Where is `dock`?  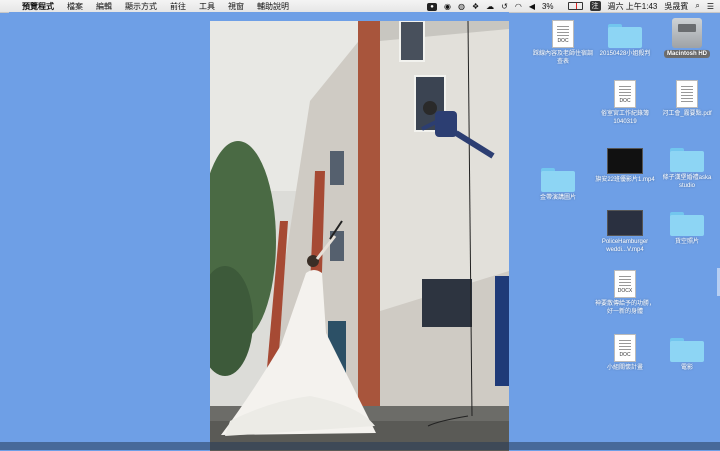 dock is located at coordinates (360, 446).